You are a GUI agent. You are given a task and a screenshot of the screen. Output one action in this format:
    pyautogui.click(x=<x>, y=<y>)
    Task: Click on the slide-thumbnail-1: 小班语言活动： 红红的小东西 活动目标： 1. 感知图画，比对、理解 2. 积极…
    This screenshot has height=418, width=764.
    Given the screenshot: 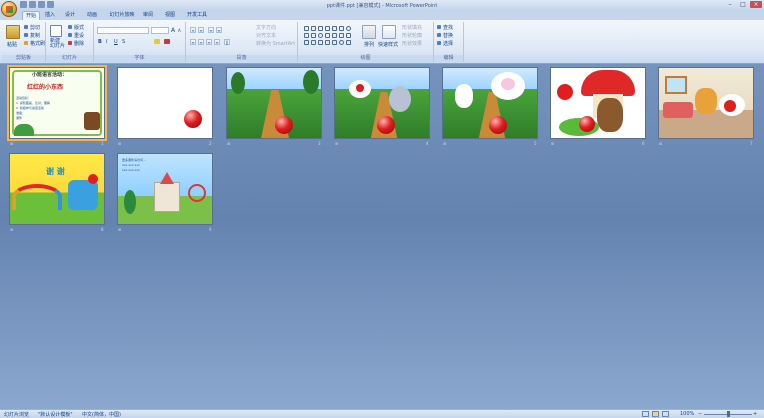 What is the action you would take?
    pyautogui.click(x=57, y=103)
    